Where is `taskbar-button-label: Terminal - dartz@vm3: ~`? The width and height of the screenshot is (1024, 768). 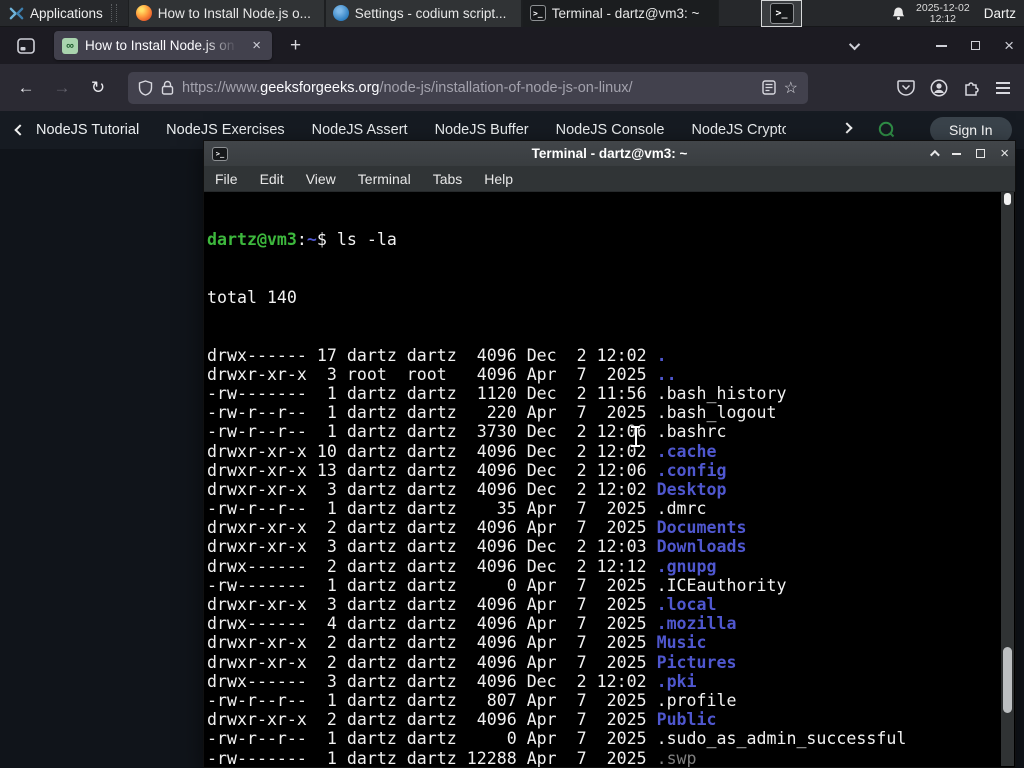
taskbar-button-label: Terminal - dartz@vm3: ~ is located at coordinates (625, 13).